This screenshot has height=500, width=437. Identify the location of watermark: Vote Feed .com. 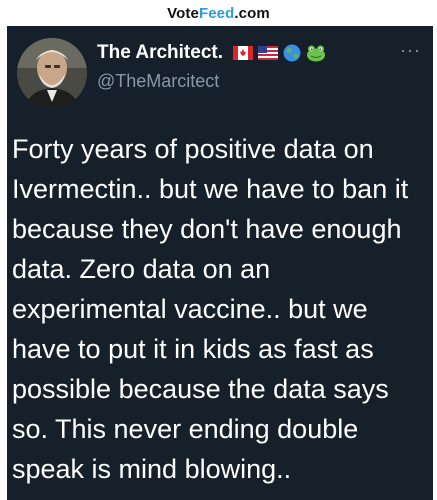
(218, 13).